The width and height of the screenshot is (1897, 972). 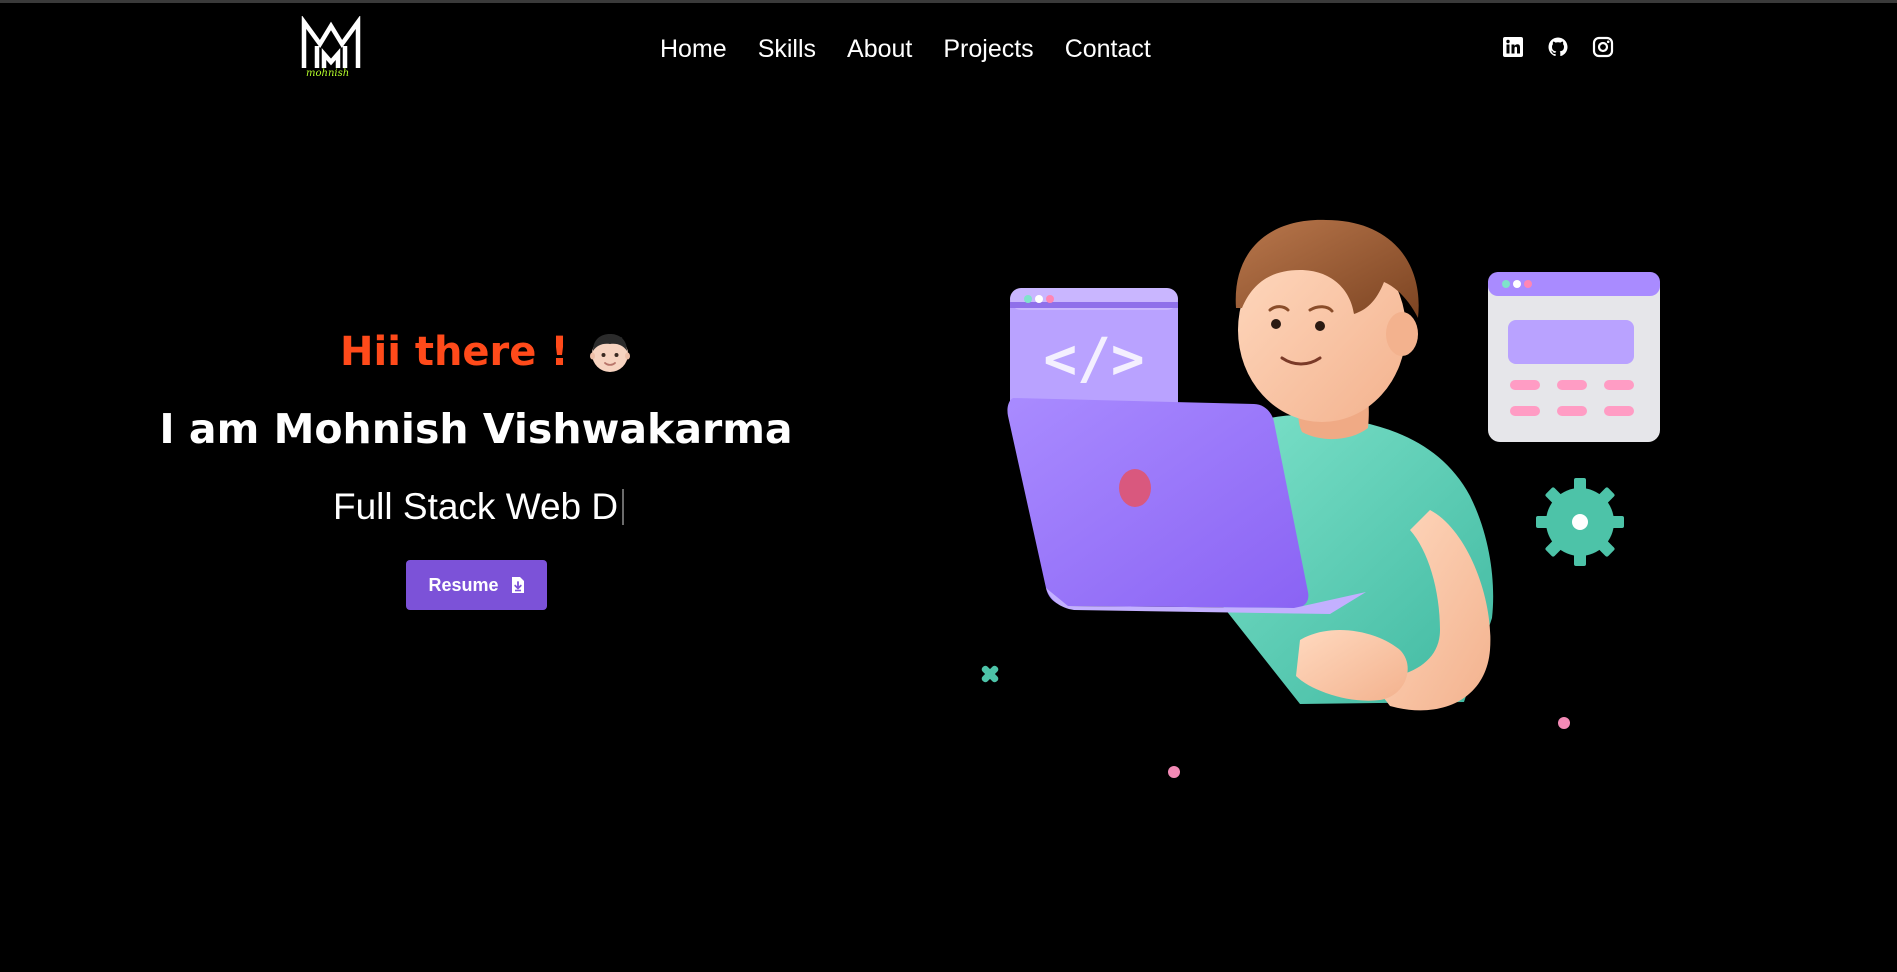 I want to click on top-border, so click(x=948, y=1).